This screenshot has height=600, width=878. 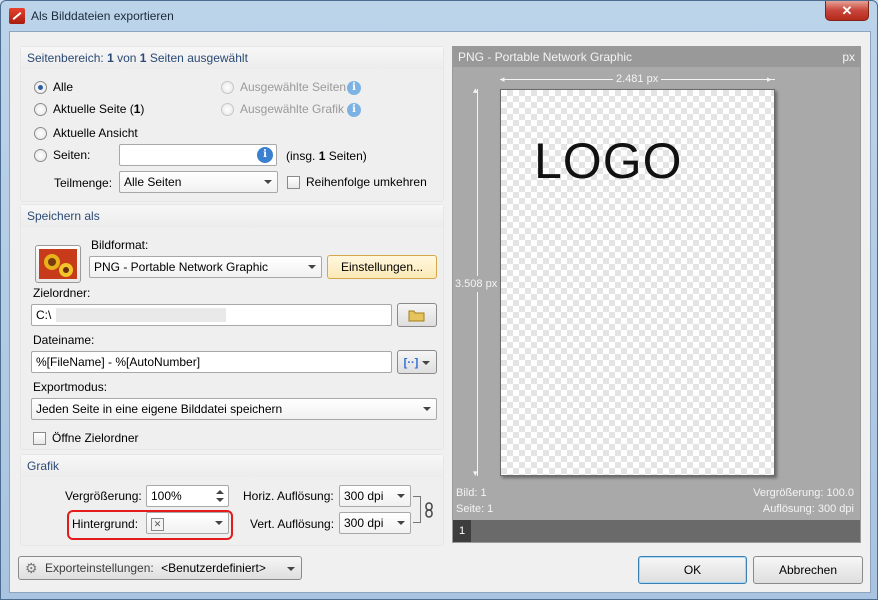 What do you see at coordinates (417, 362) in the screenshot?
I see `filename-macro-button: [··]` at bounding box center [417, 362].